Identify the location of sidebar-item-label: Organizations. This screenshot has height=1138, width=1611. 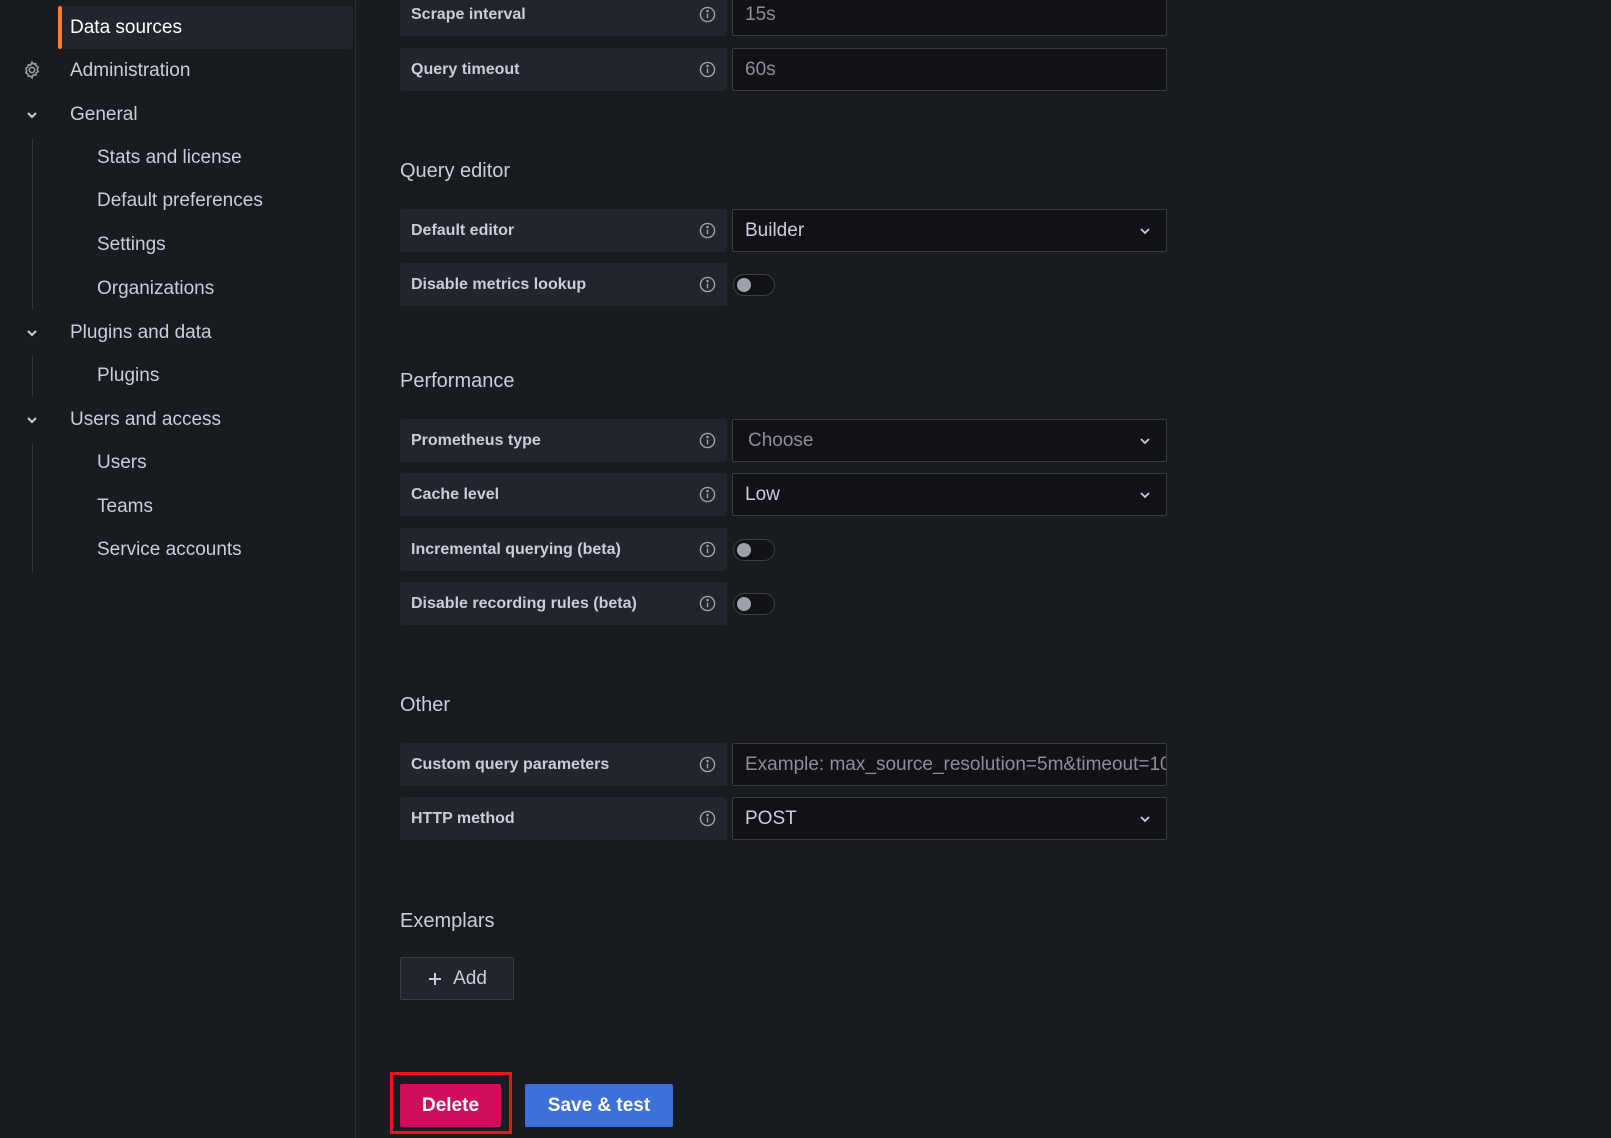
(156, 288).